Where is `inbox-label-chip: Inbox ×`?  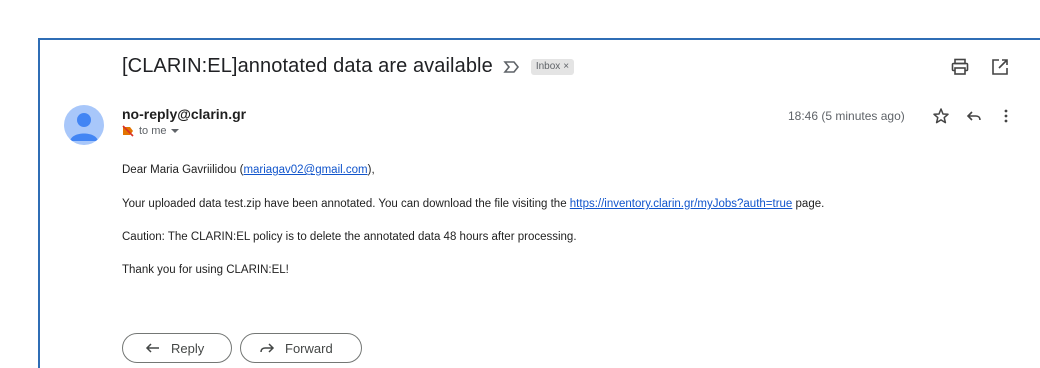
inbox-label-chip: Inbox × is located at coordinates (552, 66).